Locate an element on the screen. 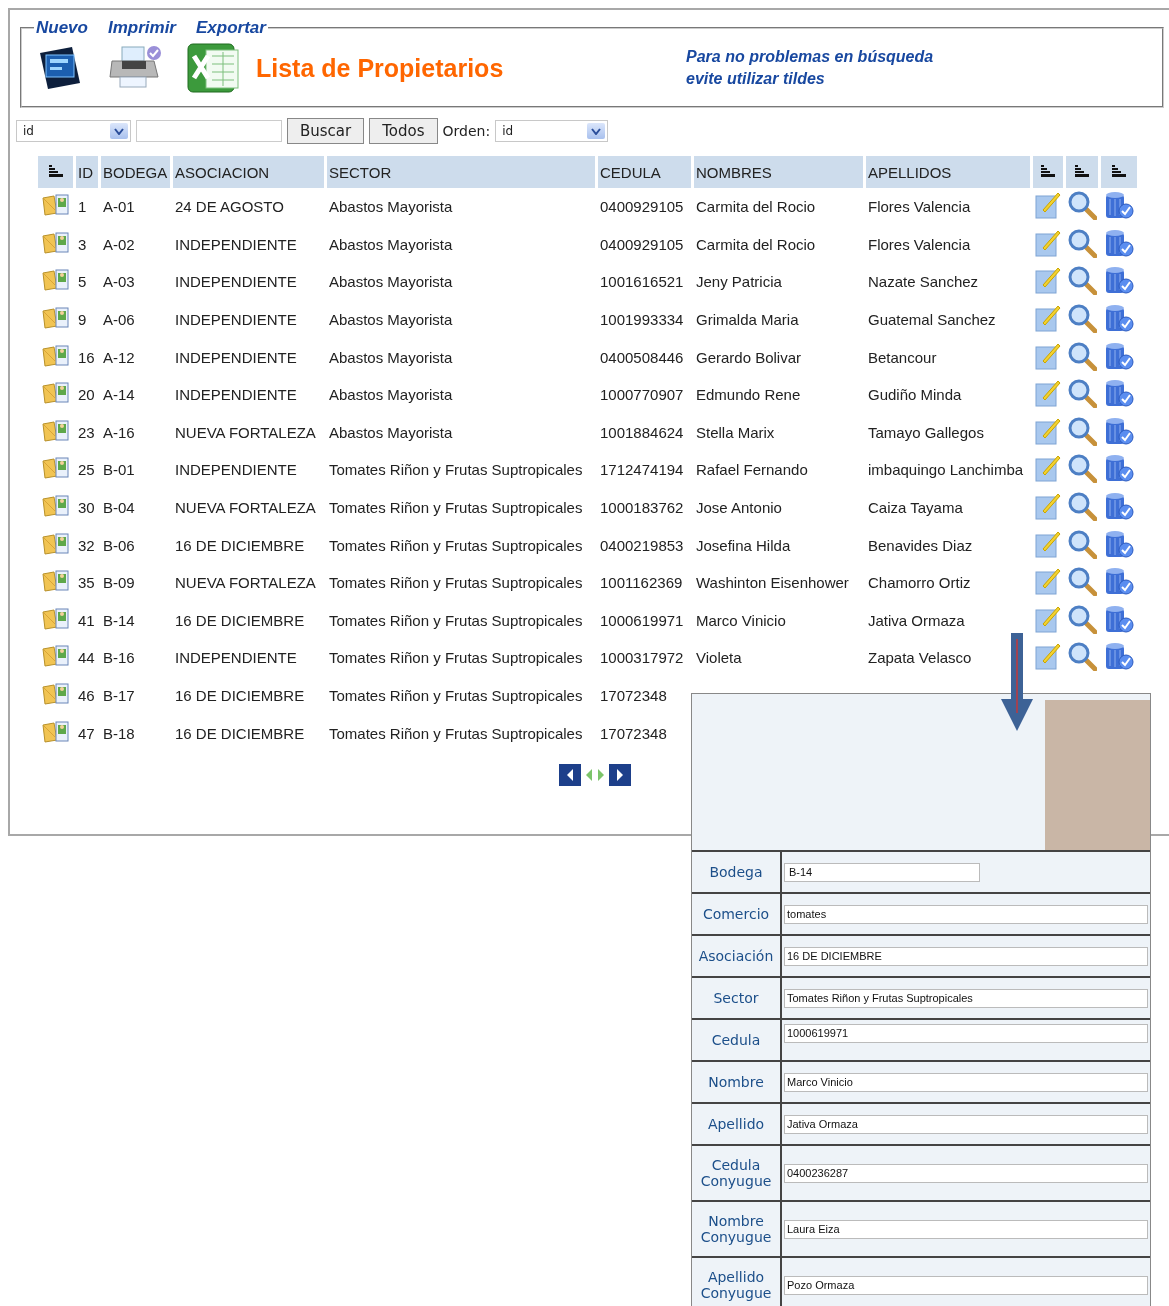 Image resolution: width=1169 pixels, height=1306 pixels. toolbar-link: Imprimir is located at coordinates (141, 28).